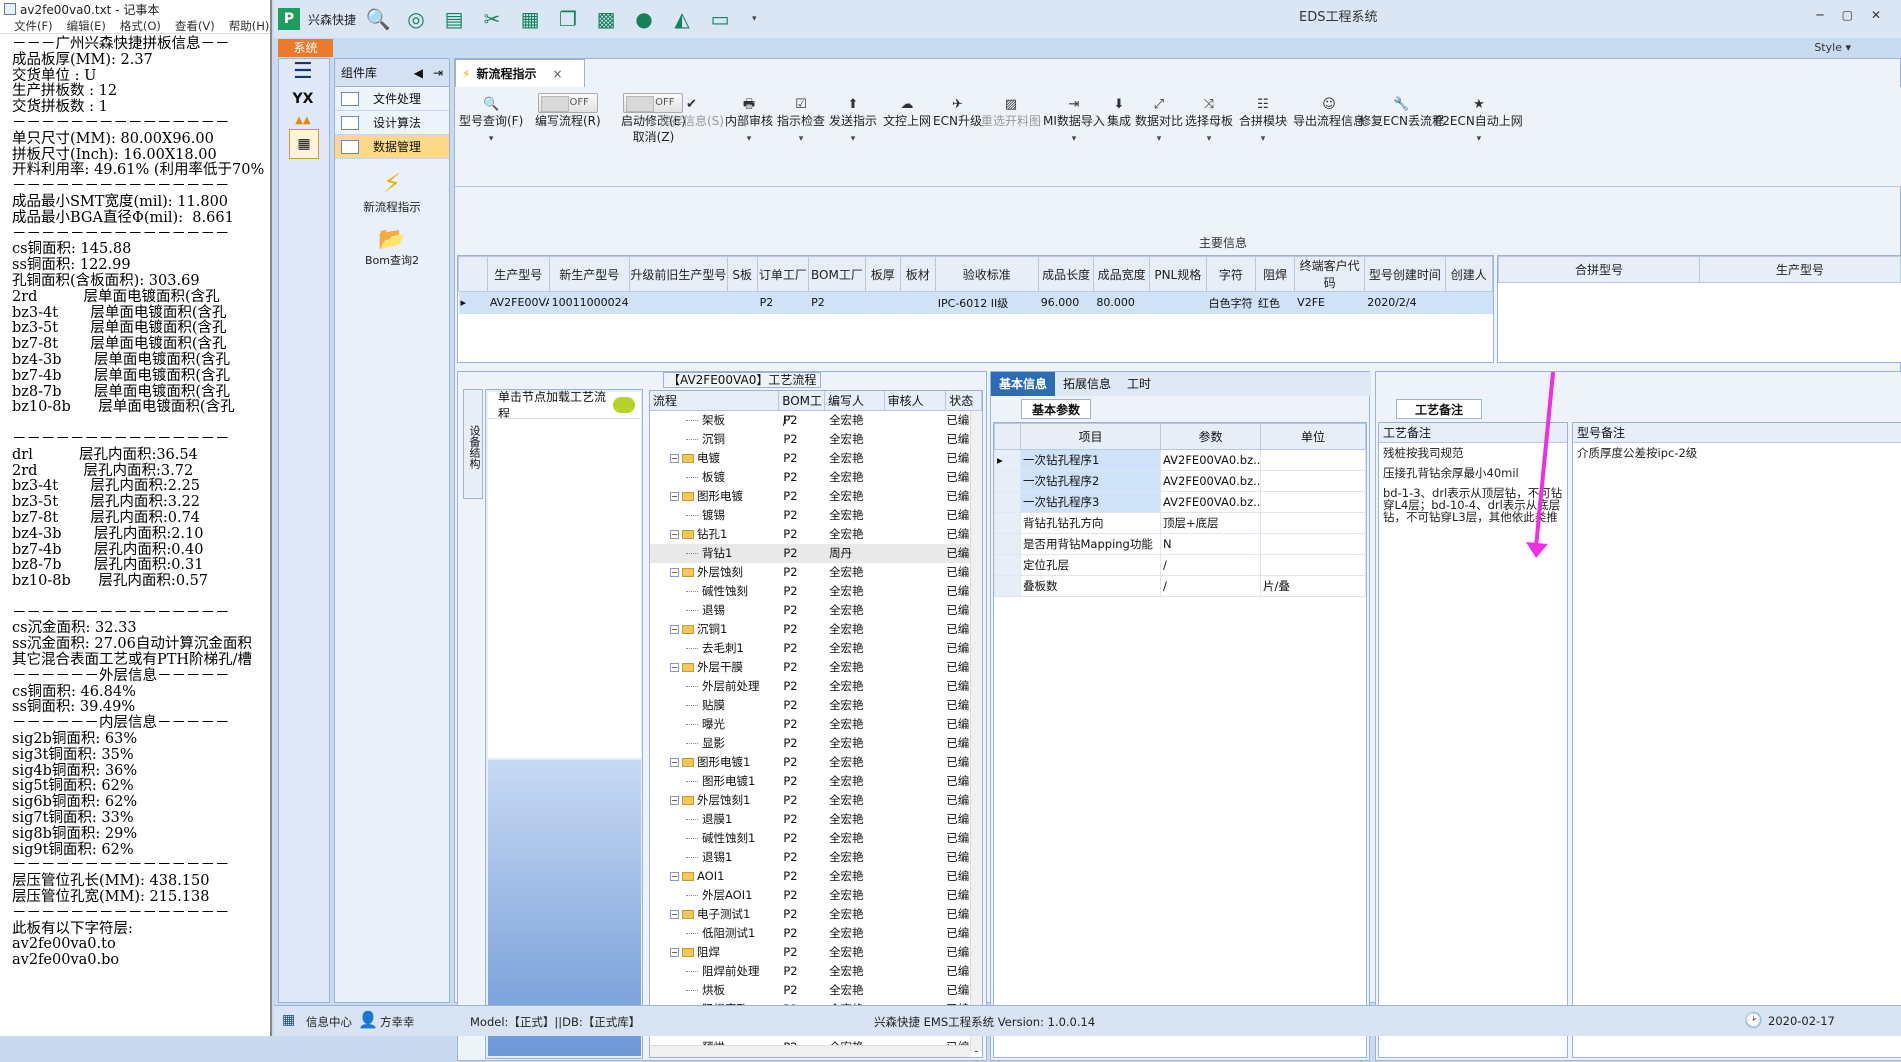  Describe the element at coordinates (837, 274) in the screenshot. I see `column-header: BOM工厂` at that location.